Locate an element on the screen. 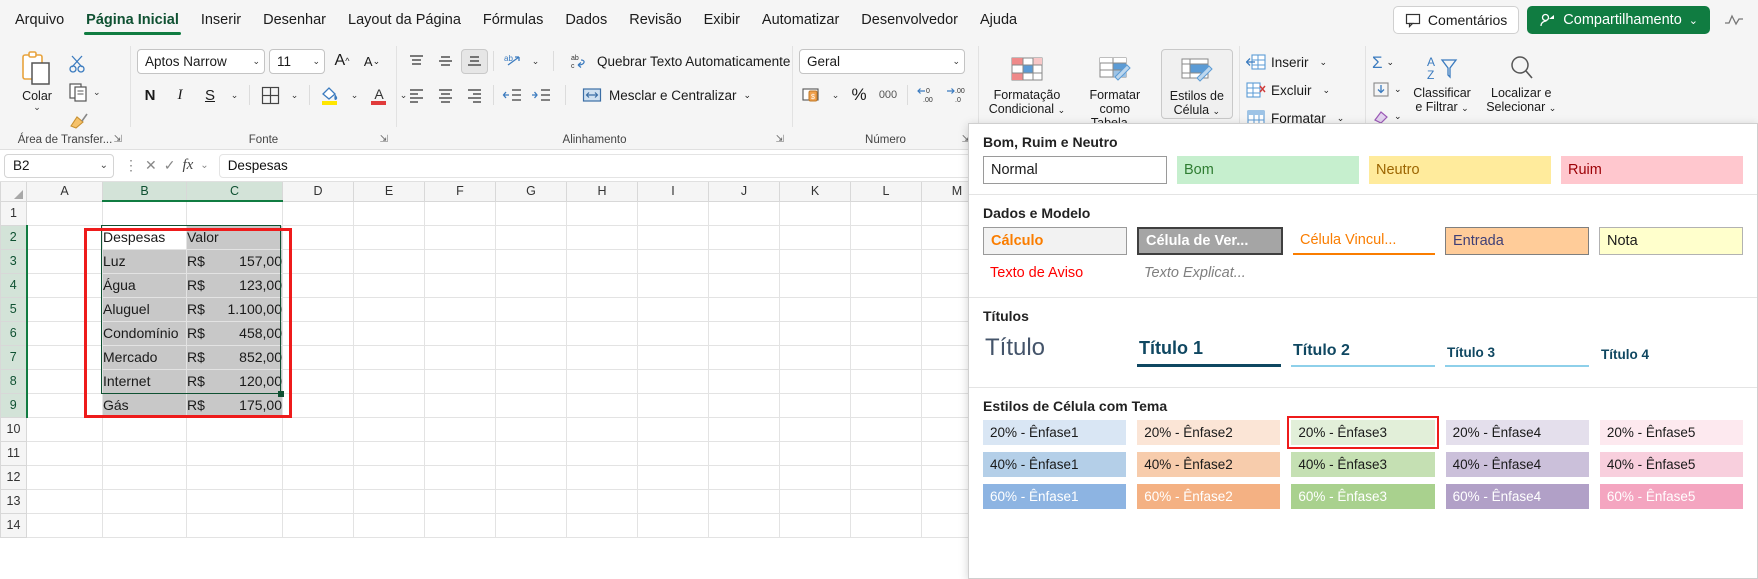 The height and width of the screenshot is (579, 1758). font-color-icon: A is located at coordinates (379, 95).